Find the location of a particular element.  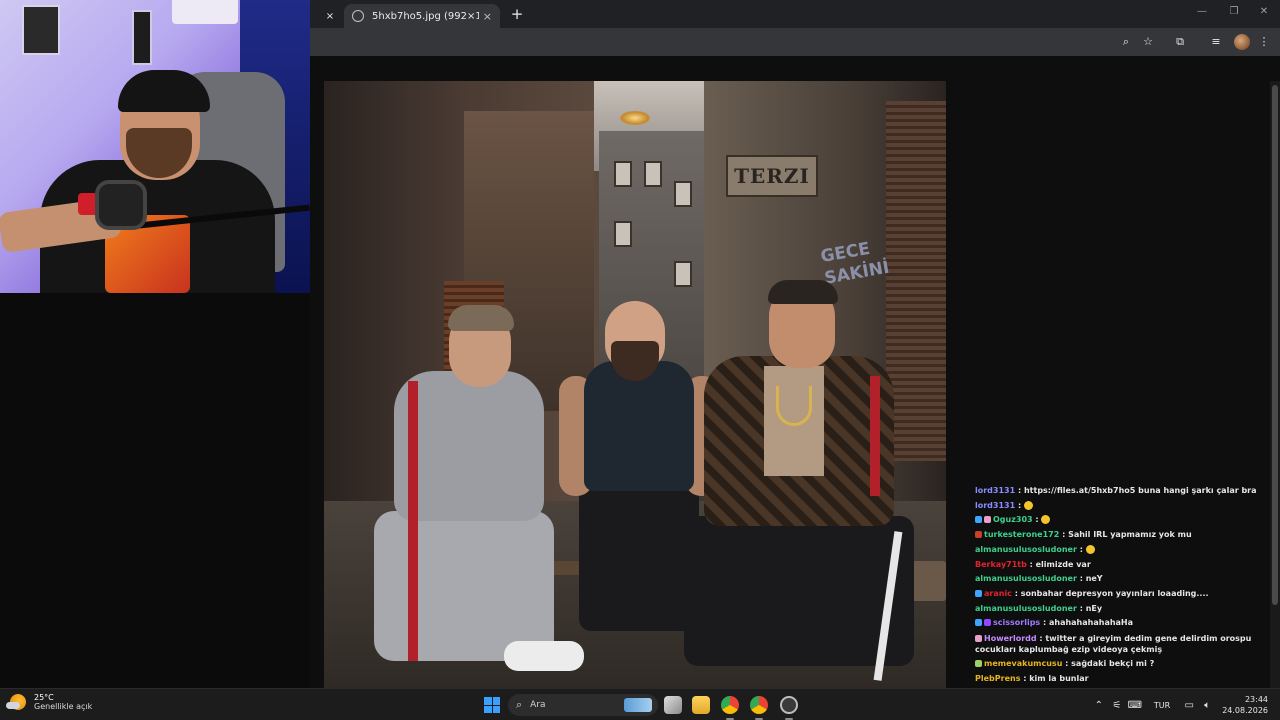

task-view-icon is located at coordinates (673, 705).